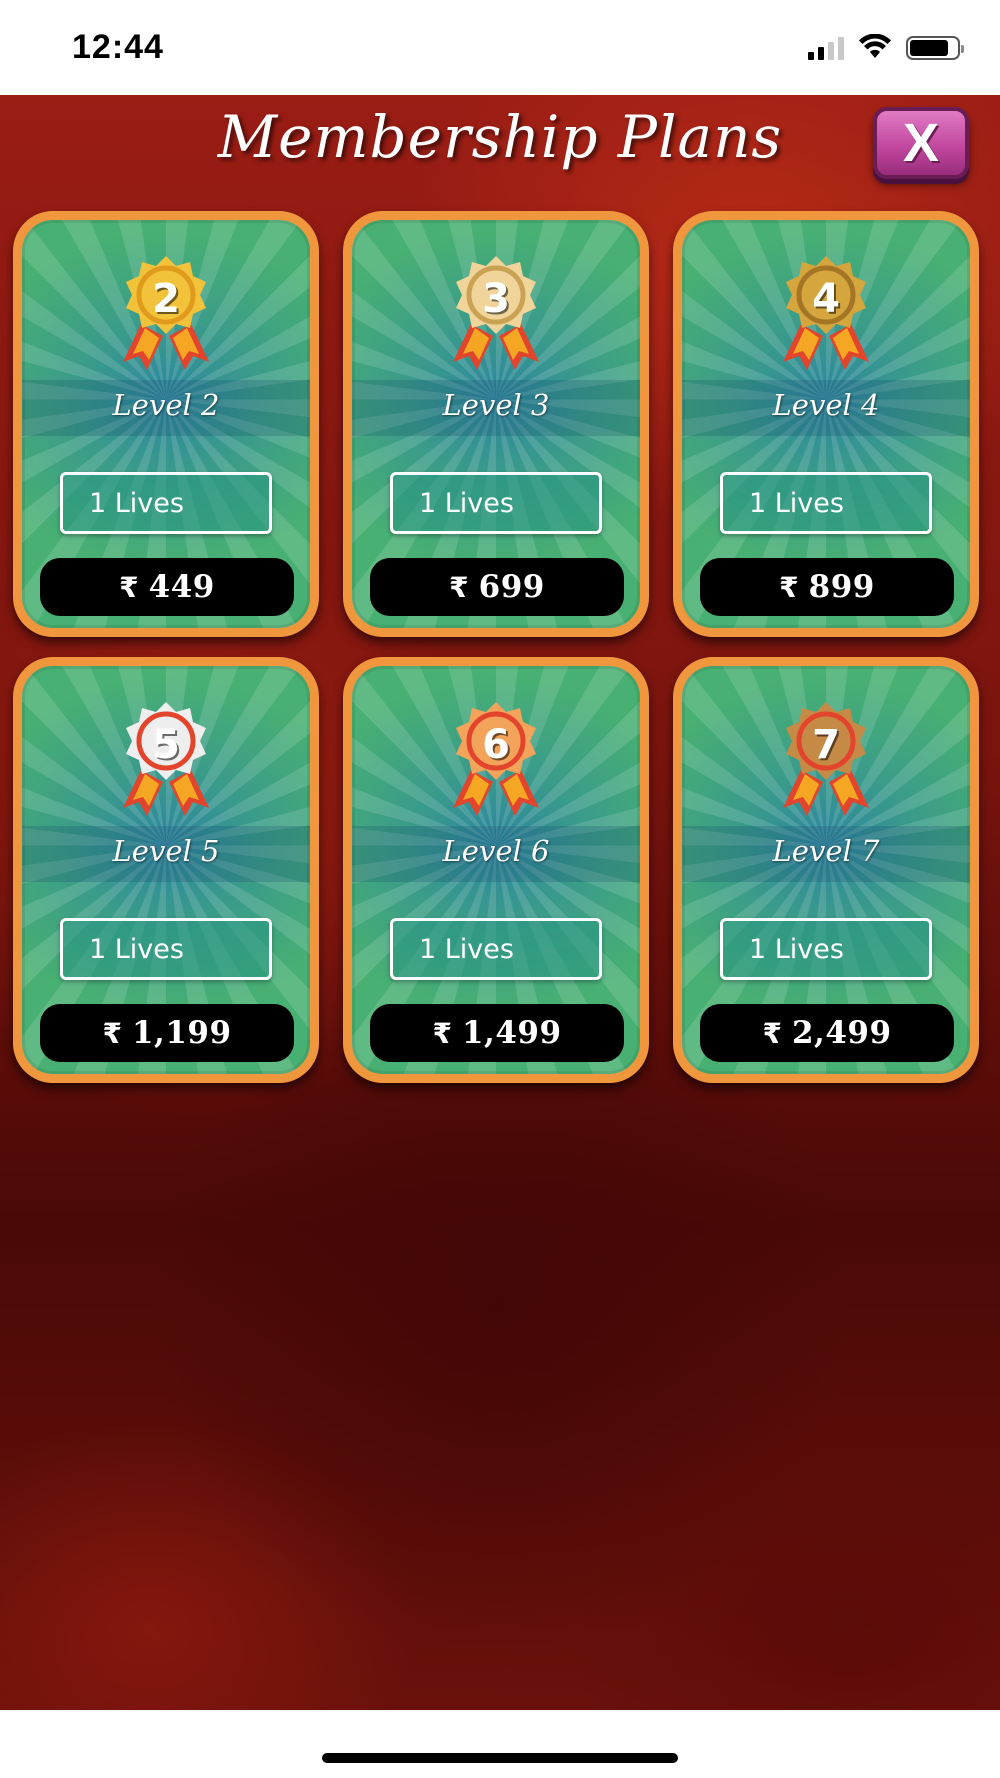  Describe the element at coordinates (166, 870) in the screenshot. I see `plan-card-level-5: 5 Level 5 1 Lives ₹ 1,199` at that location.